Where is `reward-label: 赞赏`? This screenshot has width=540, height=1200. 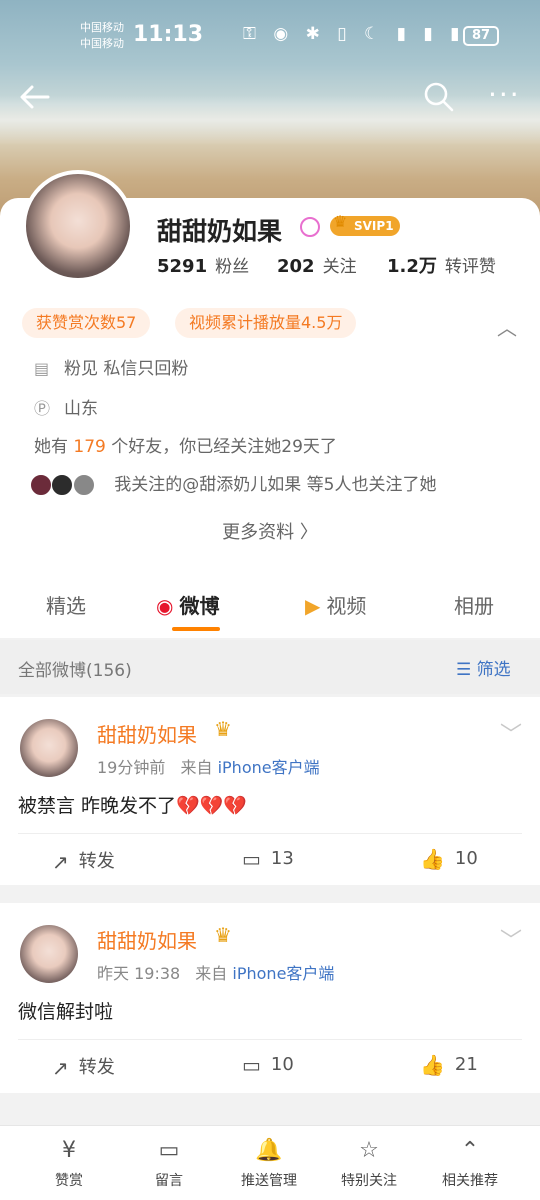 reward-label: 赞赏 is located at coordinates (69, 1181).